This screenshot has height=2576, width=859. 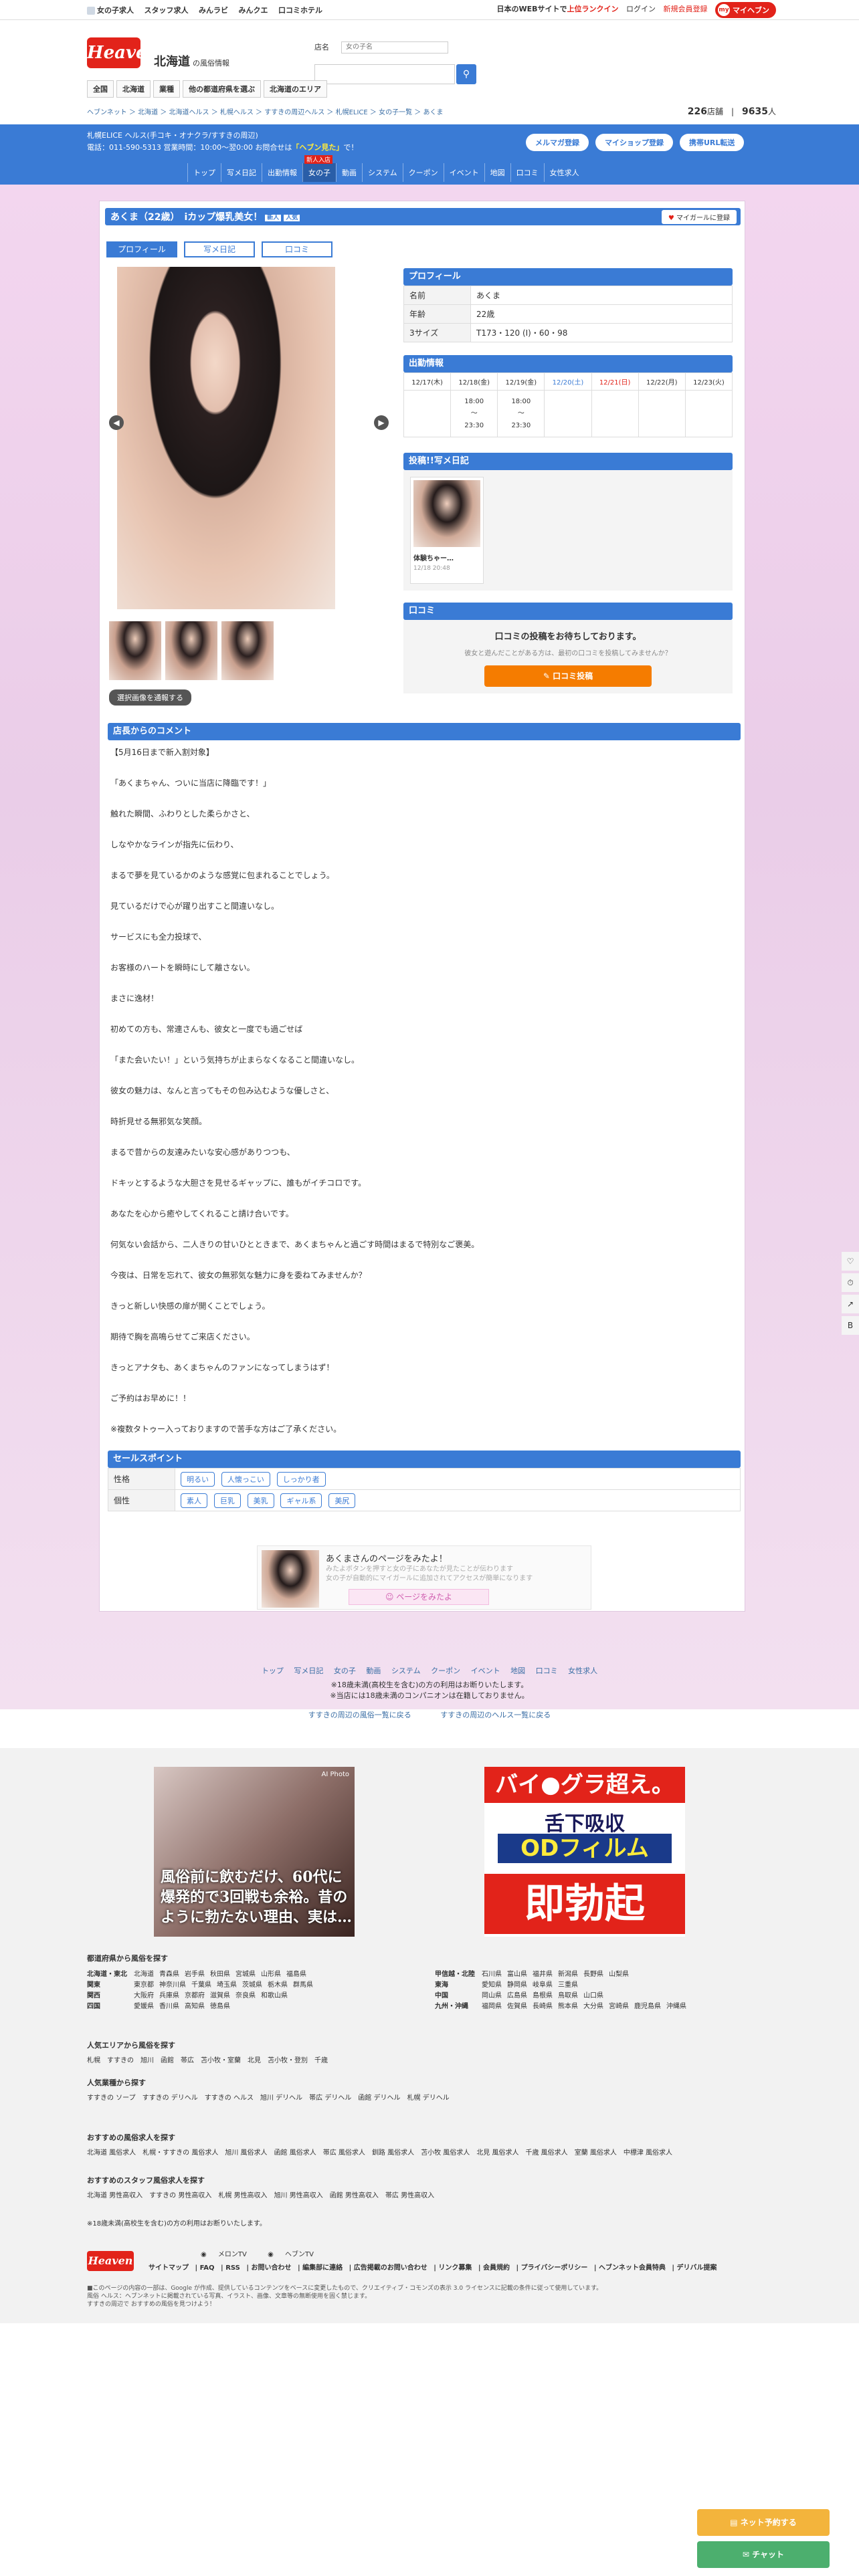 I want to click on footer-list-link: 苫小牧 風俗求人, so click(x=445, y=2153).